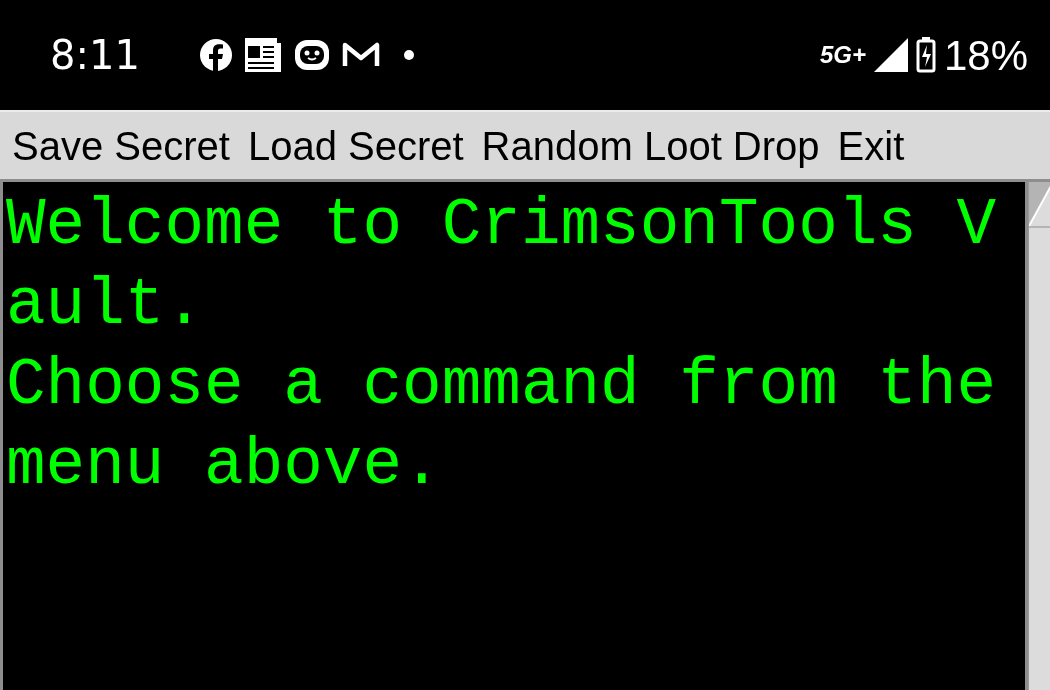 This screenshot has height=690, width=1050. I want to click on battery-icon, so click(925, 55).